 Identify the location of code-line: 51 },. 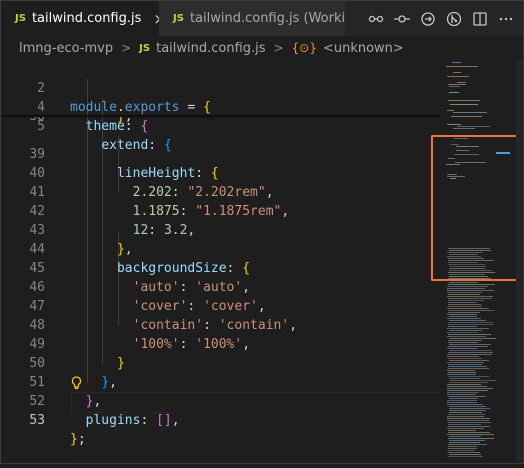
(221, 381).